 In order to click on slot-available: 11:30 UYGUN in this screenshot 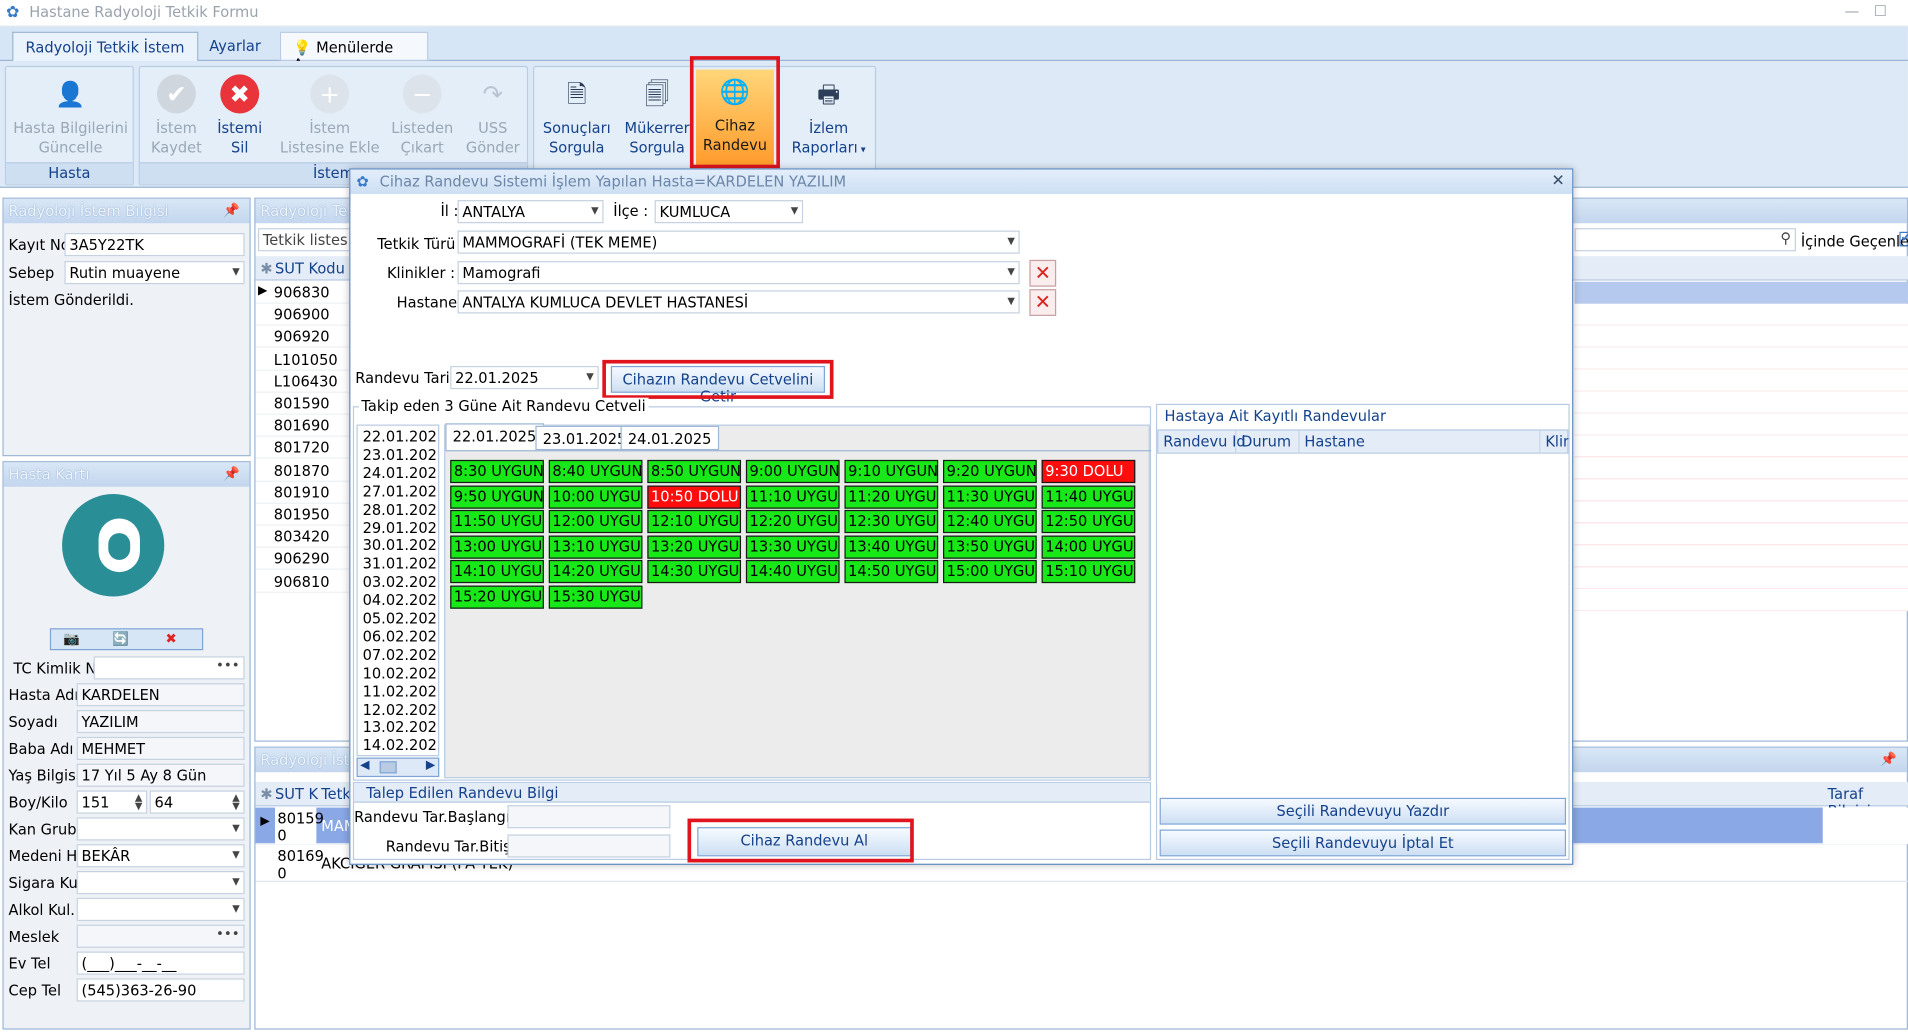, I will do `click(990, 497)`.